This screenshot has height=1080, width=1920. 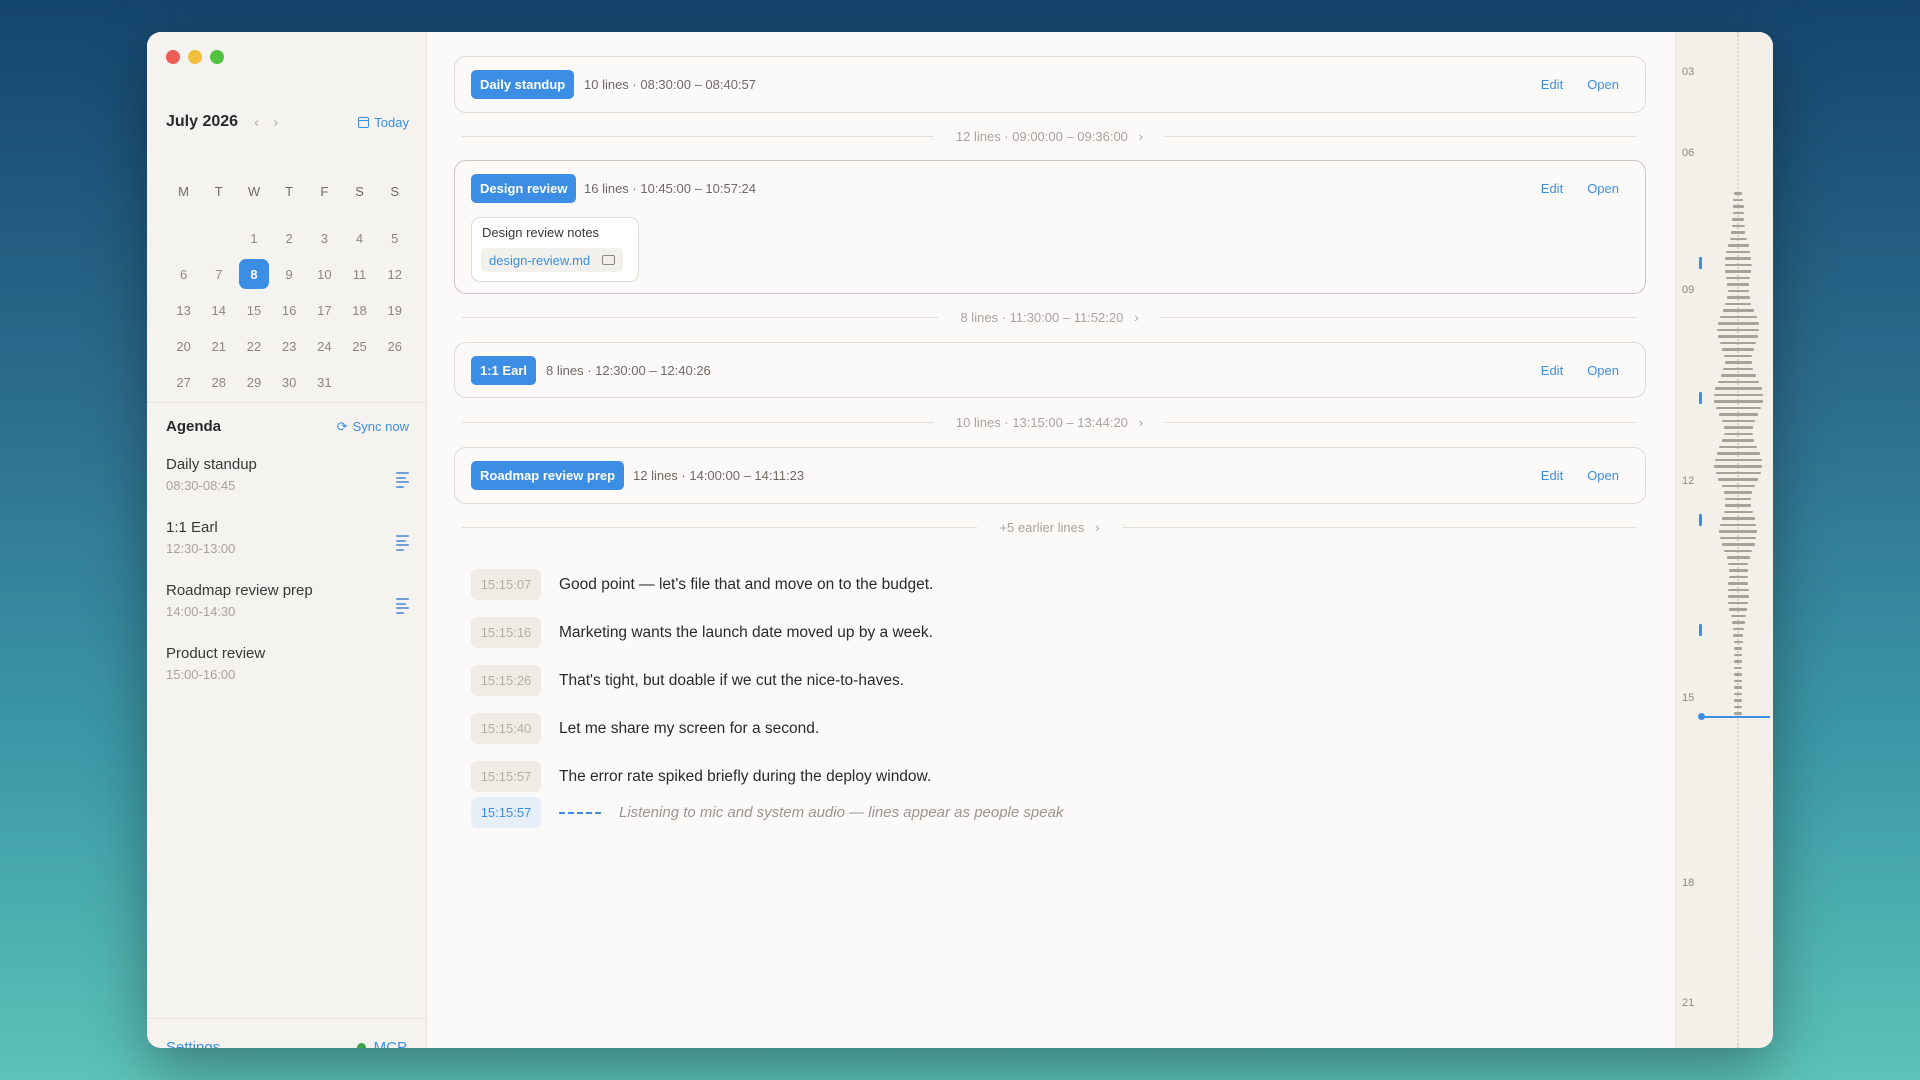 What do you see at coordinates (506, 584) in the screenshot?
I see `line-timestamp: 15:15:07` at bounding box center [506, 584].